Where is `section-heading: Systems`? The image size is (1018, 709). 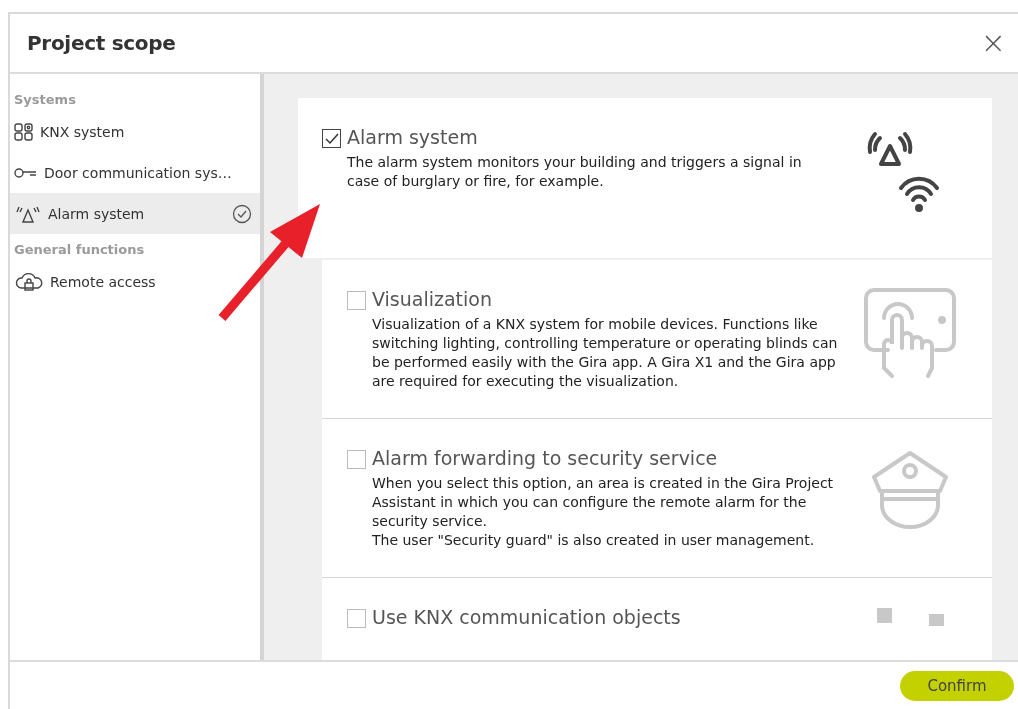
section-heading: Systems is located at coordinates (45, 100).